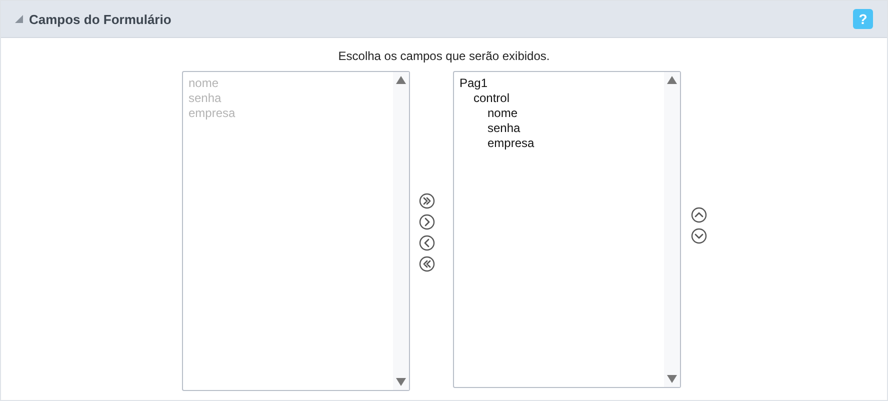  Describe the element at coordinates (426, 243) in the screenshot. I see `move-left-button` at that location.